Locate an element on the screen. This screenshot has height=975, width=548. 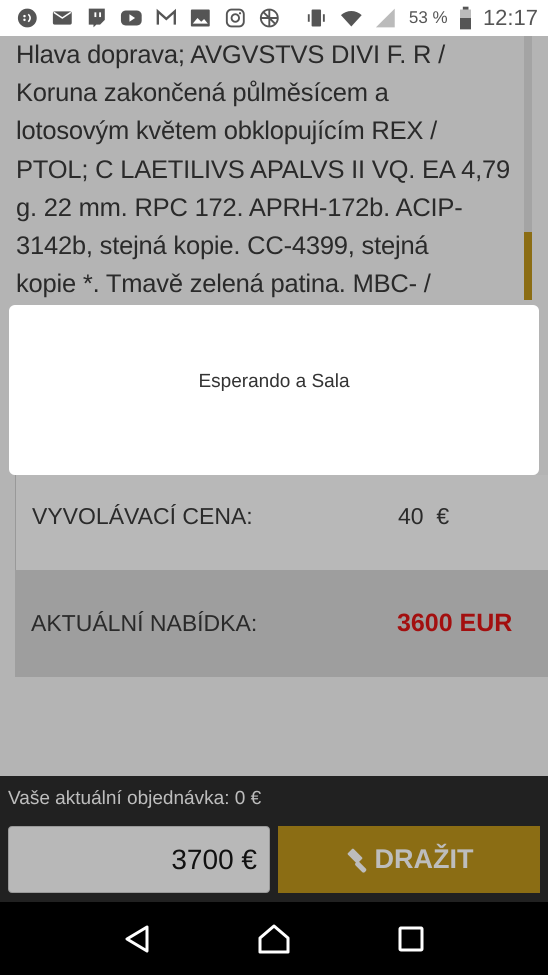
price-value: 40 € is located at coordinates (424, 516).